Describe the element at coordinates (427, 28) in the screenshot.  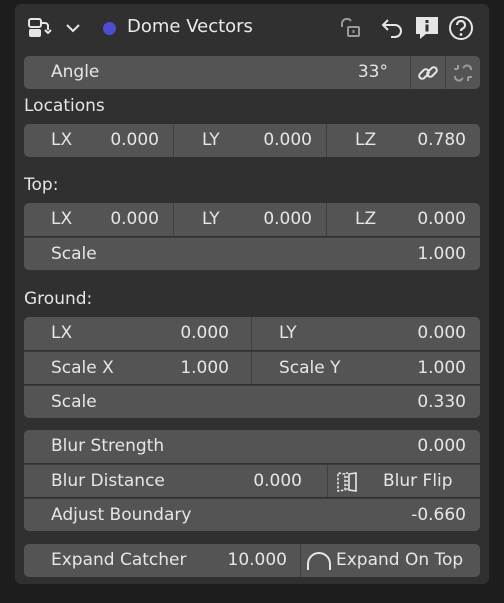
I see `info-icon` at that location.